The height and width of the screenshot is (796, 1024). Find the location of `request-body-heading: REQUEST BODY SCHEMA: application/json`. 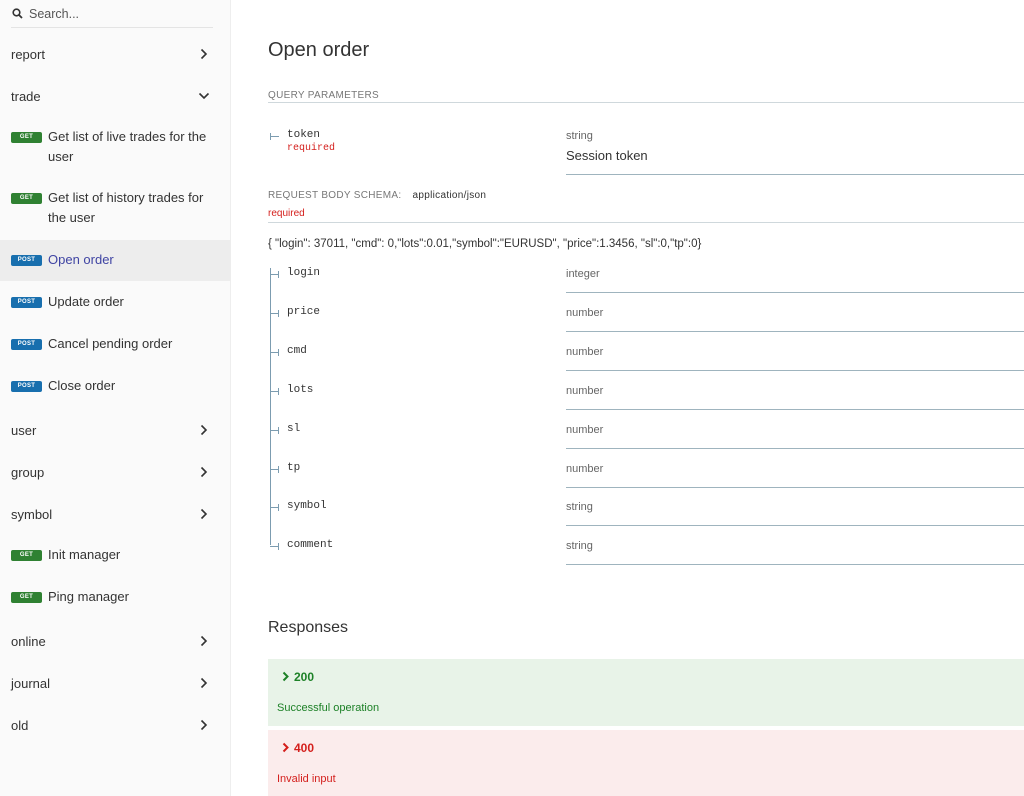

request-body-heading: REQUEST BODY SCHEMA: application/json is located at coordinates (377, 195).